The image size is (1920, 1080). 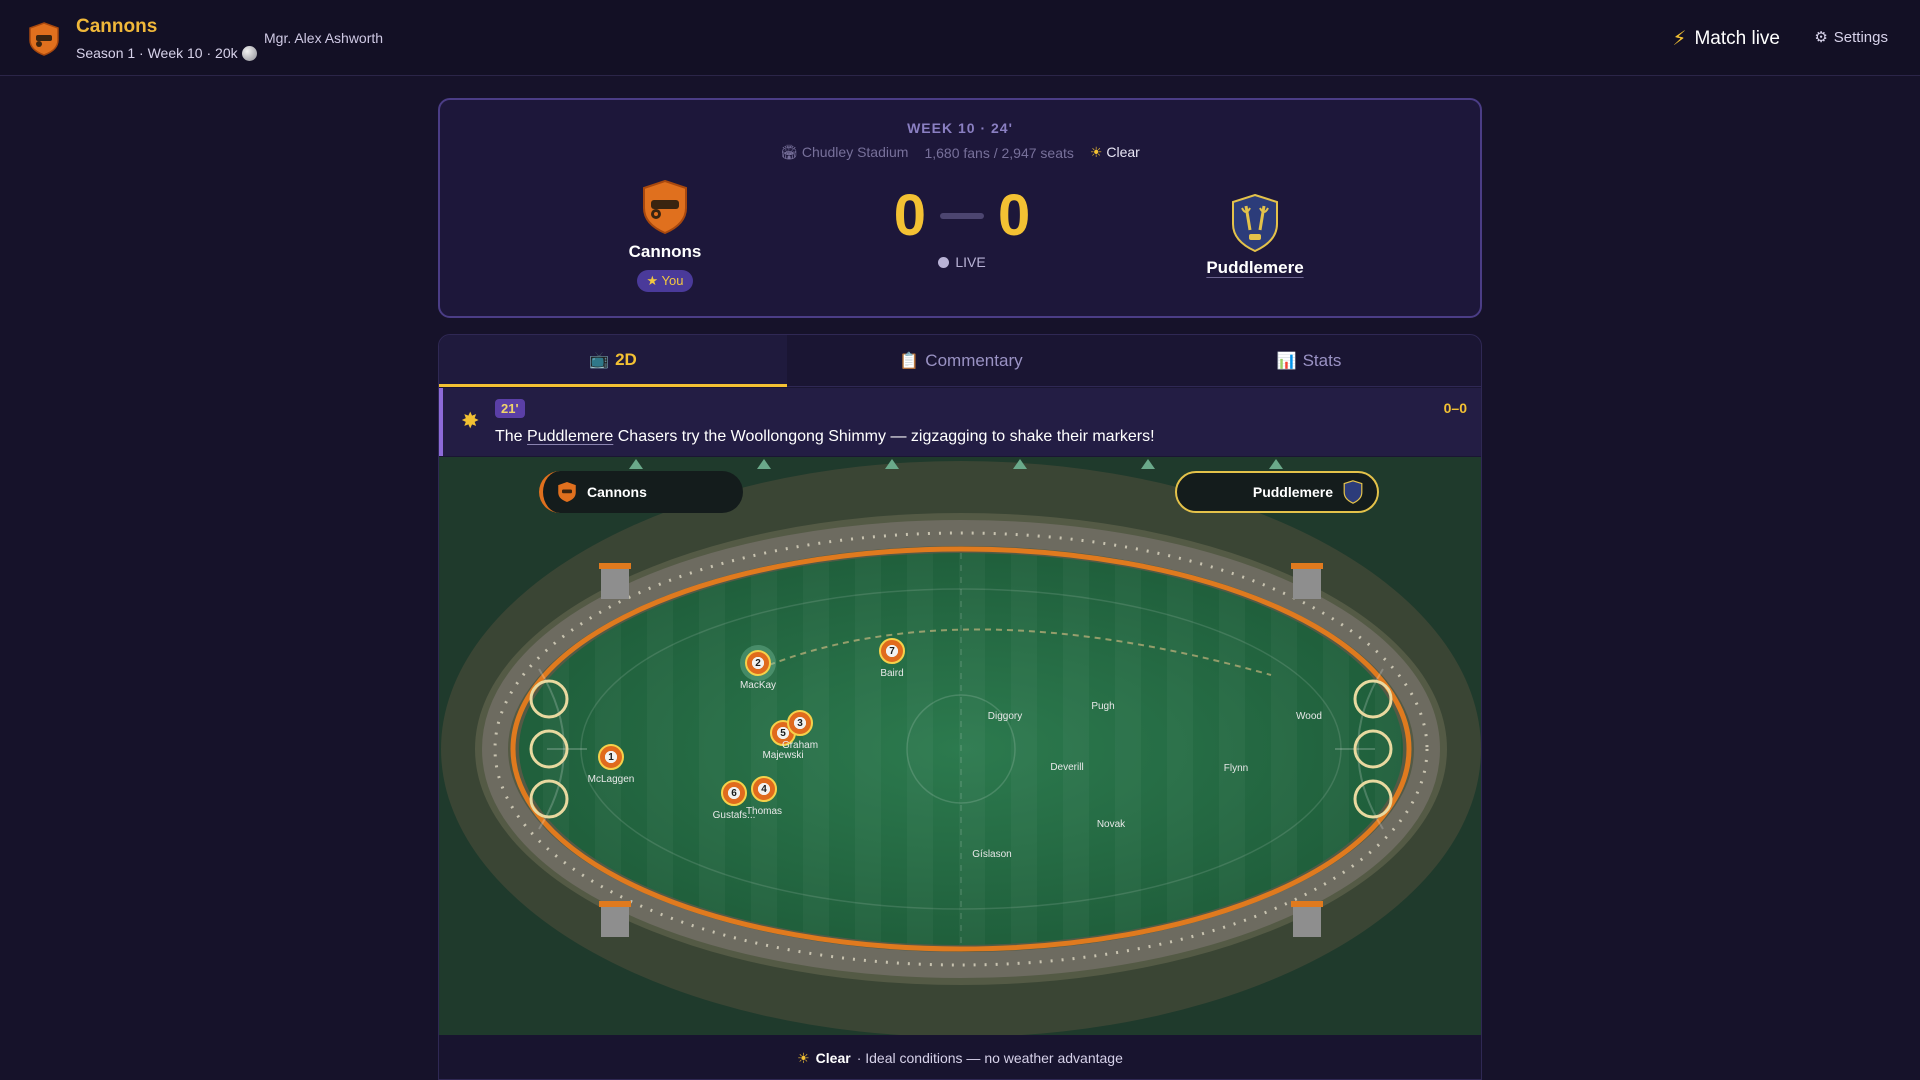 What do you see at coordinates (1103, 706) in the screenshot?
I see `player-name: Pugh` at bounding box center [1103, 706].